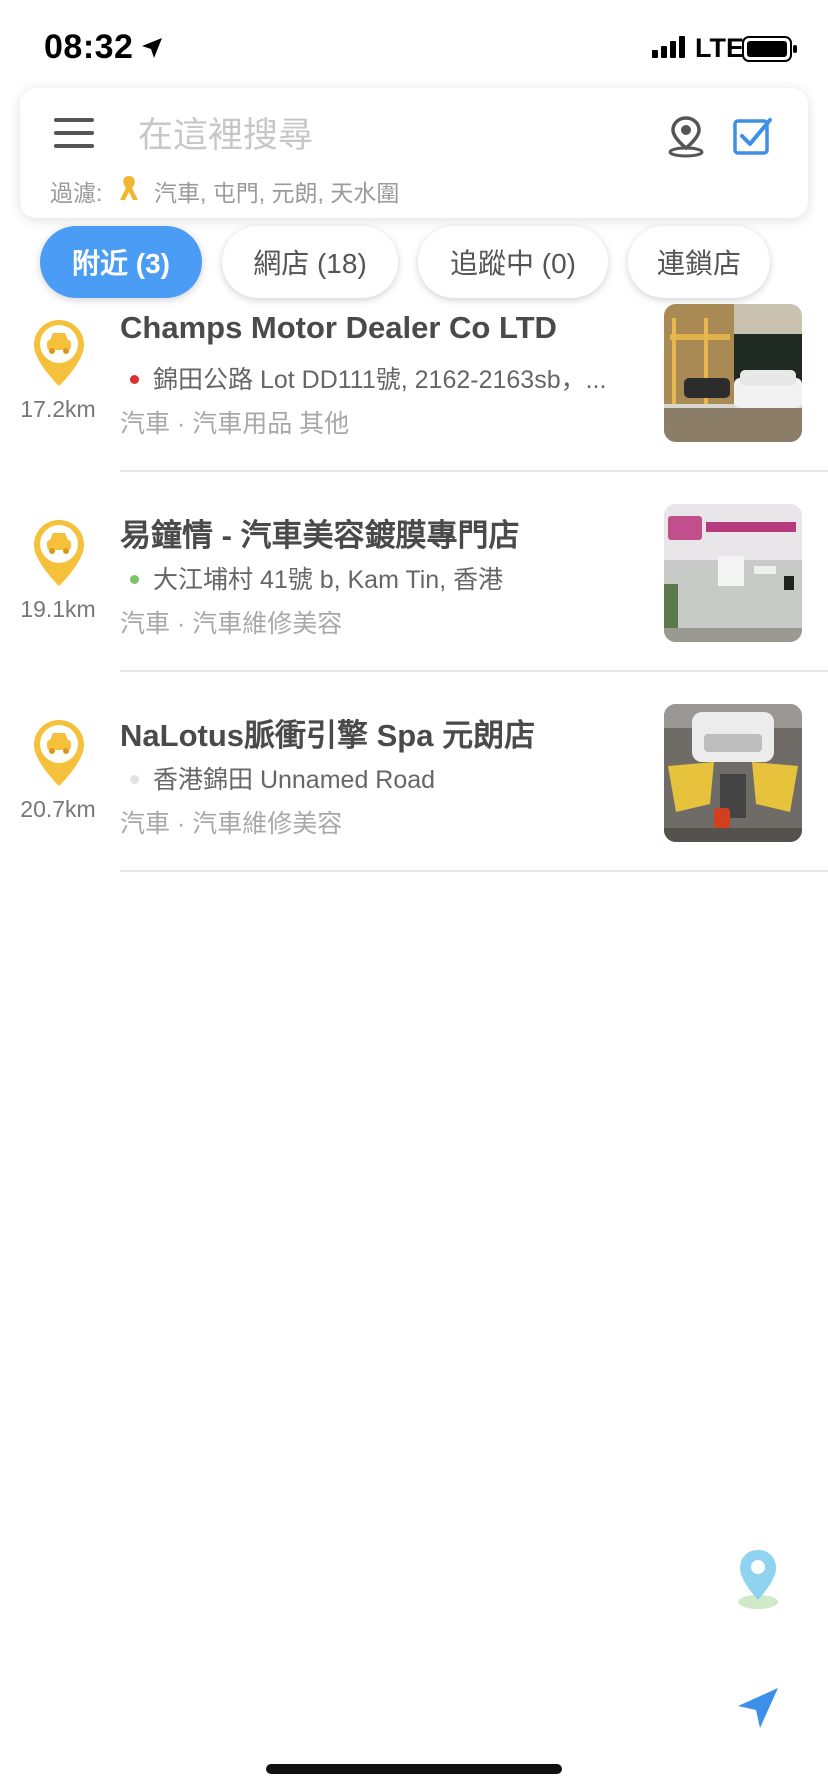  What do you see at coordinates (733, 773) in the screenshot?
I see `engine-spa-photo` at bounding box center [733, 773].